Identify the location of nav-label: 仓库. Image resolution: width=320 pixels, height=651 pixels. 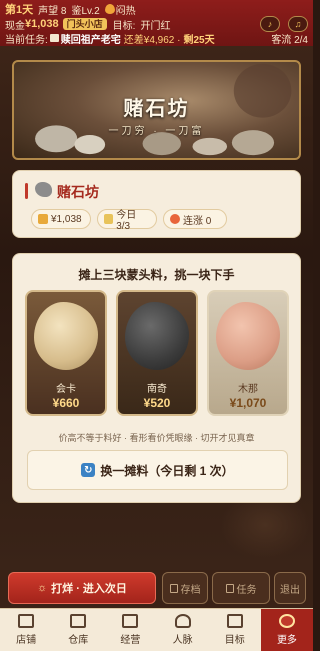
(78, 640).